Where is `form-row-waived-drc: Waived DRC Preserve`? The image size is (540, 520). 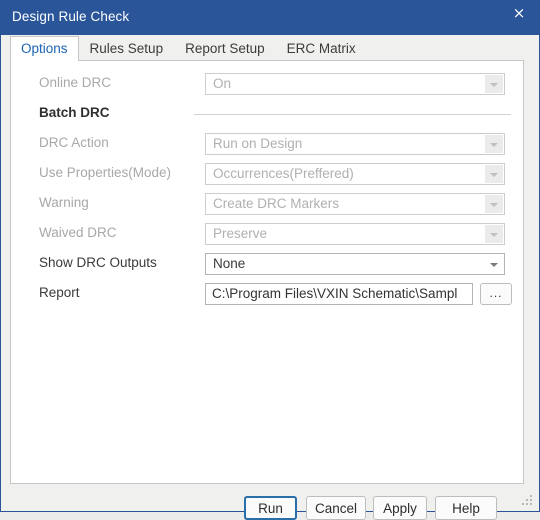 form-row-waived-drc: Waived DRC Preserve is located at coordinates (267, 234).